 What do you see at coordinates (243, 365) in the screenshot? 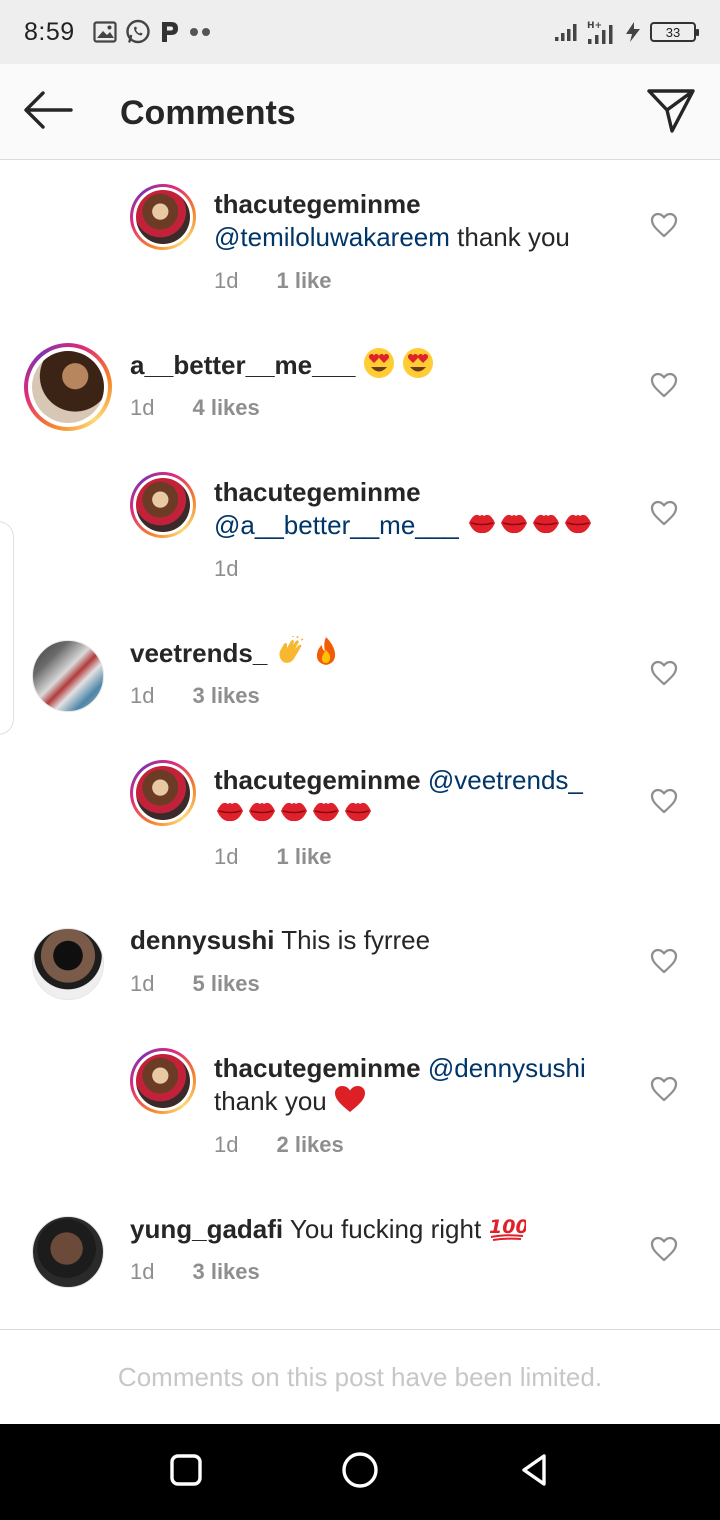
I see `comment-username: a__better__me___` at bounding box center [243, 365].